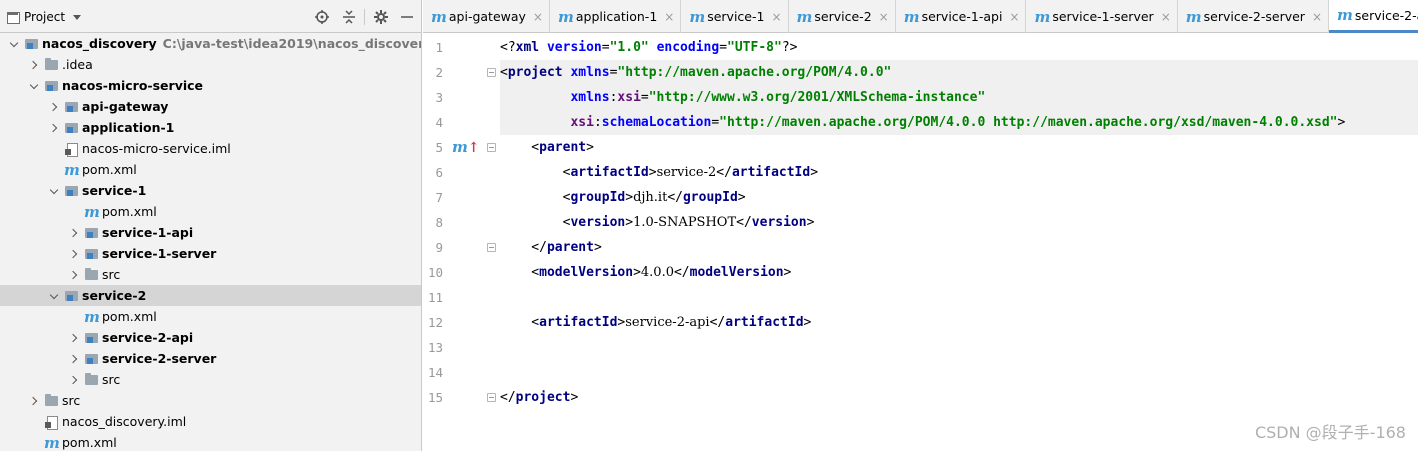 This screenshot has height=451, width=1418. I want to click on collapse-icon, so click(349, 17).